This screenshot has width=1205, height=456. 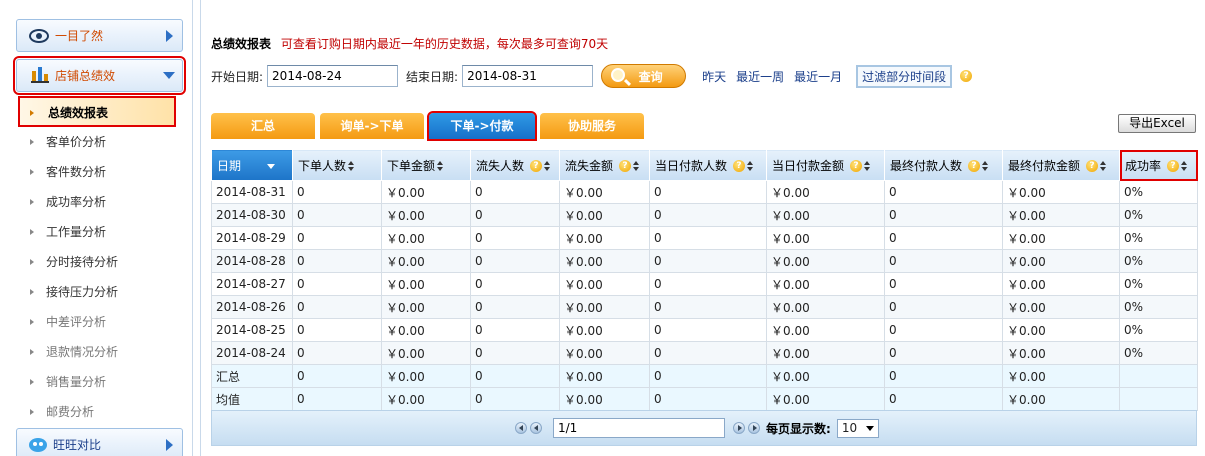 I want to click on sidebar-item-total-report: 总绩效报表, so click(x=97, y=111).